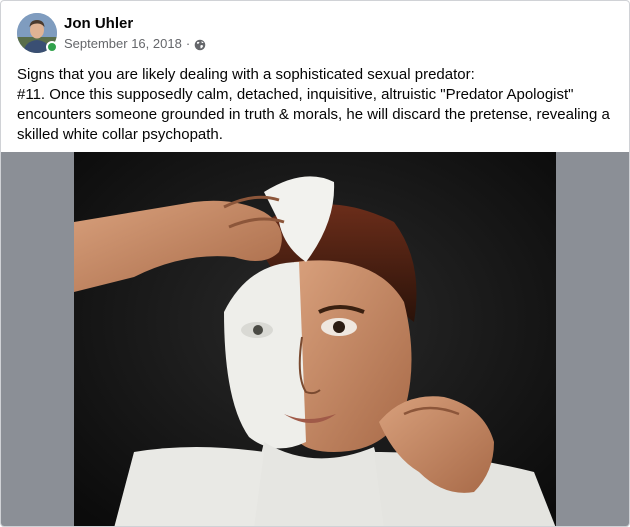 This screenshot has height=527, width=630. I want to click on post-subline: September 16, 2018 ·, so click(135, 44).